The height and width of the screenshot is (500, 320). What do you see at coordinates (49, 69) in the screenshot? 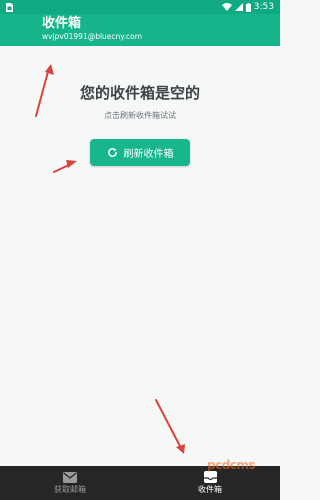
I see `annotation-arrowhead-email` at bounding box center [49, 69].